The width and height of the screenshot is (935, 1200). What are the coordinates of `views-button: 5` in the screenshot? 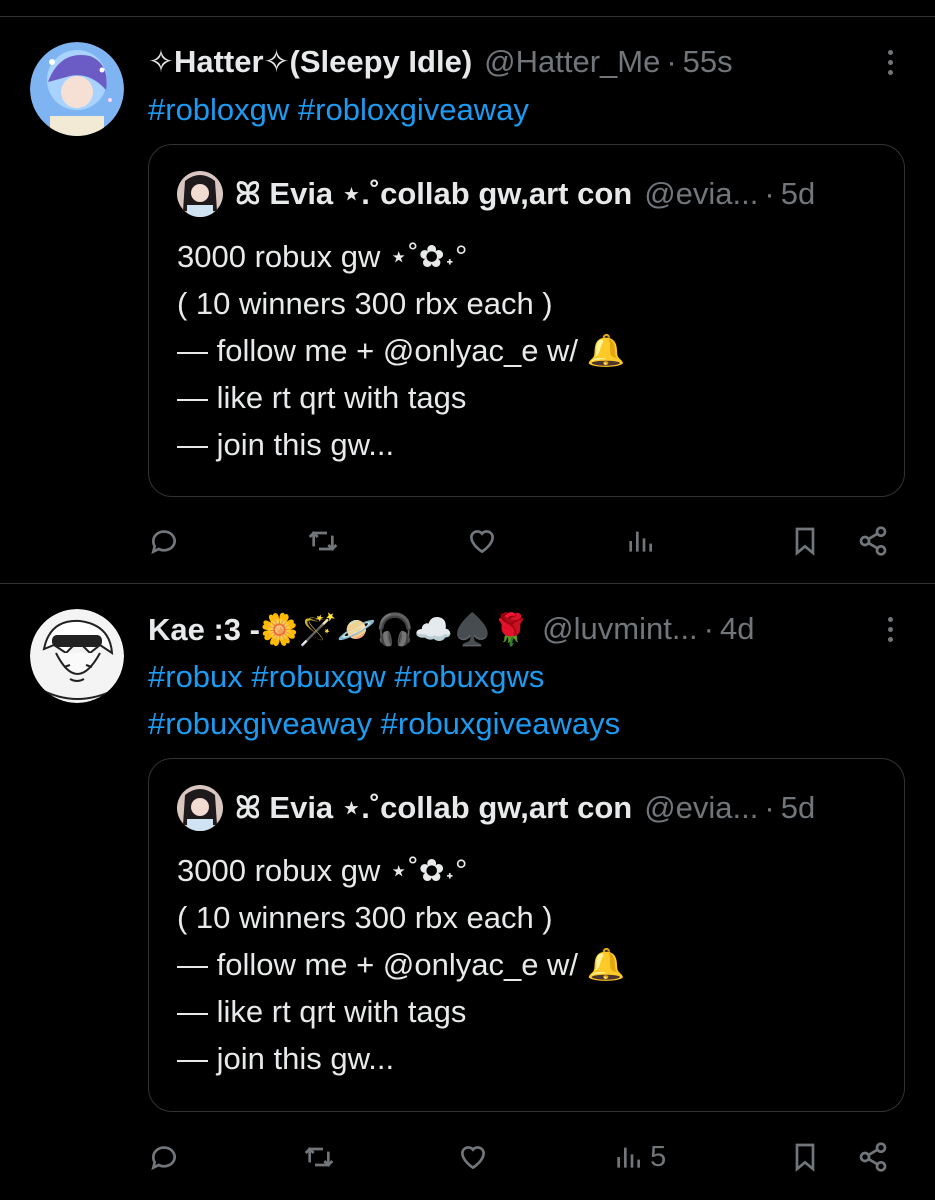 It's located at (639, 1157).